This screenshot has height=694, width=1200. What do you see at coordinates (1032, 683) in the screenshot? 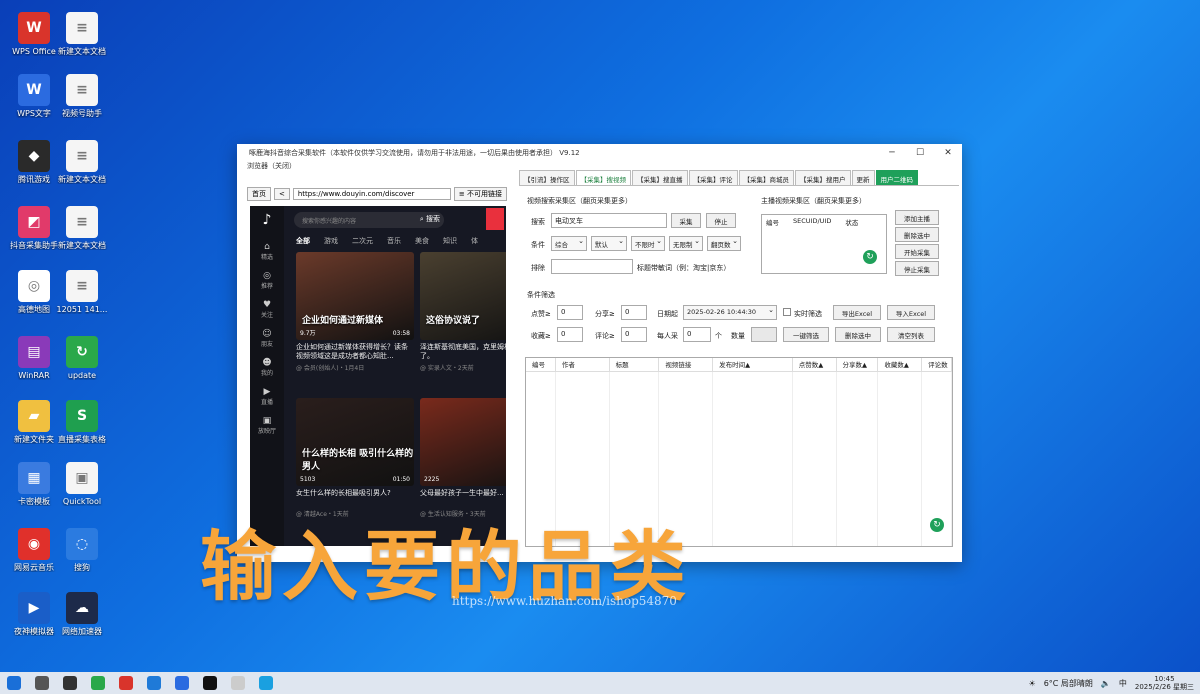
I see `weather-icon: ☀` at bounding box center [1032, 683].